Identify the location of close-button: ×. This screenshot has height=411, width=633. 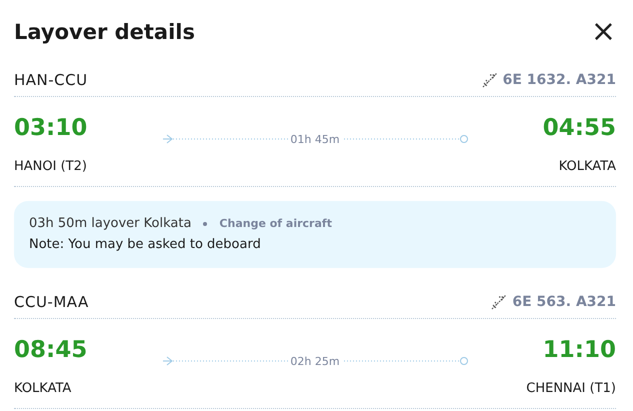
(603, 32).